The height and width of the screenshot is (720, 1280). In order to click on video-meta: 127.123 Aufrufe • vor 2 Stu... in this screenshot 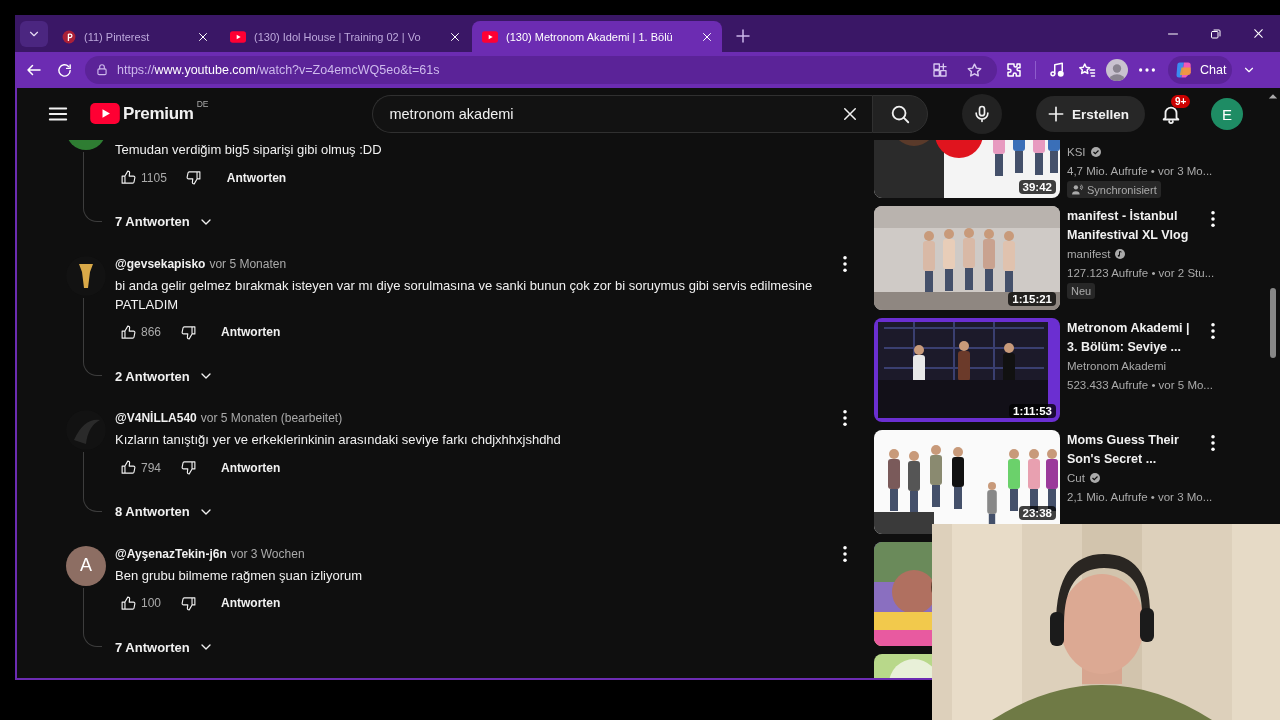, I will do `click(1141, 273)`.